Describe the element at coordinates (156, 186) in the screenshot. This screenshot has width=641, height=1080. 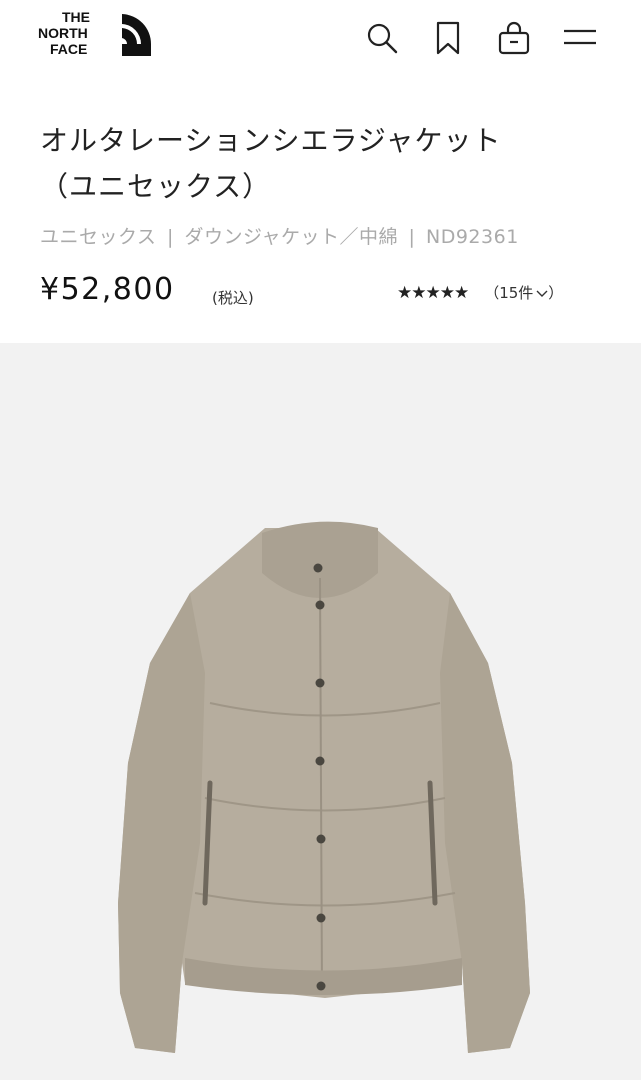
I see `product-title-line2: （ユニセックス）` at that location.